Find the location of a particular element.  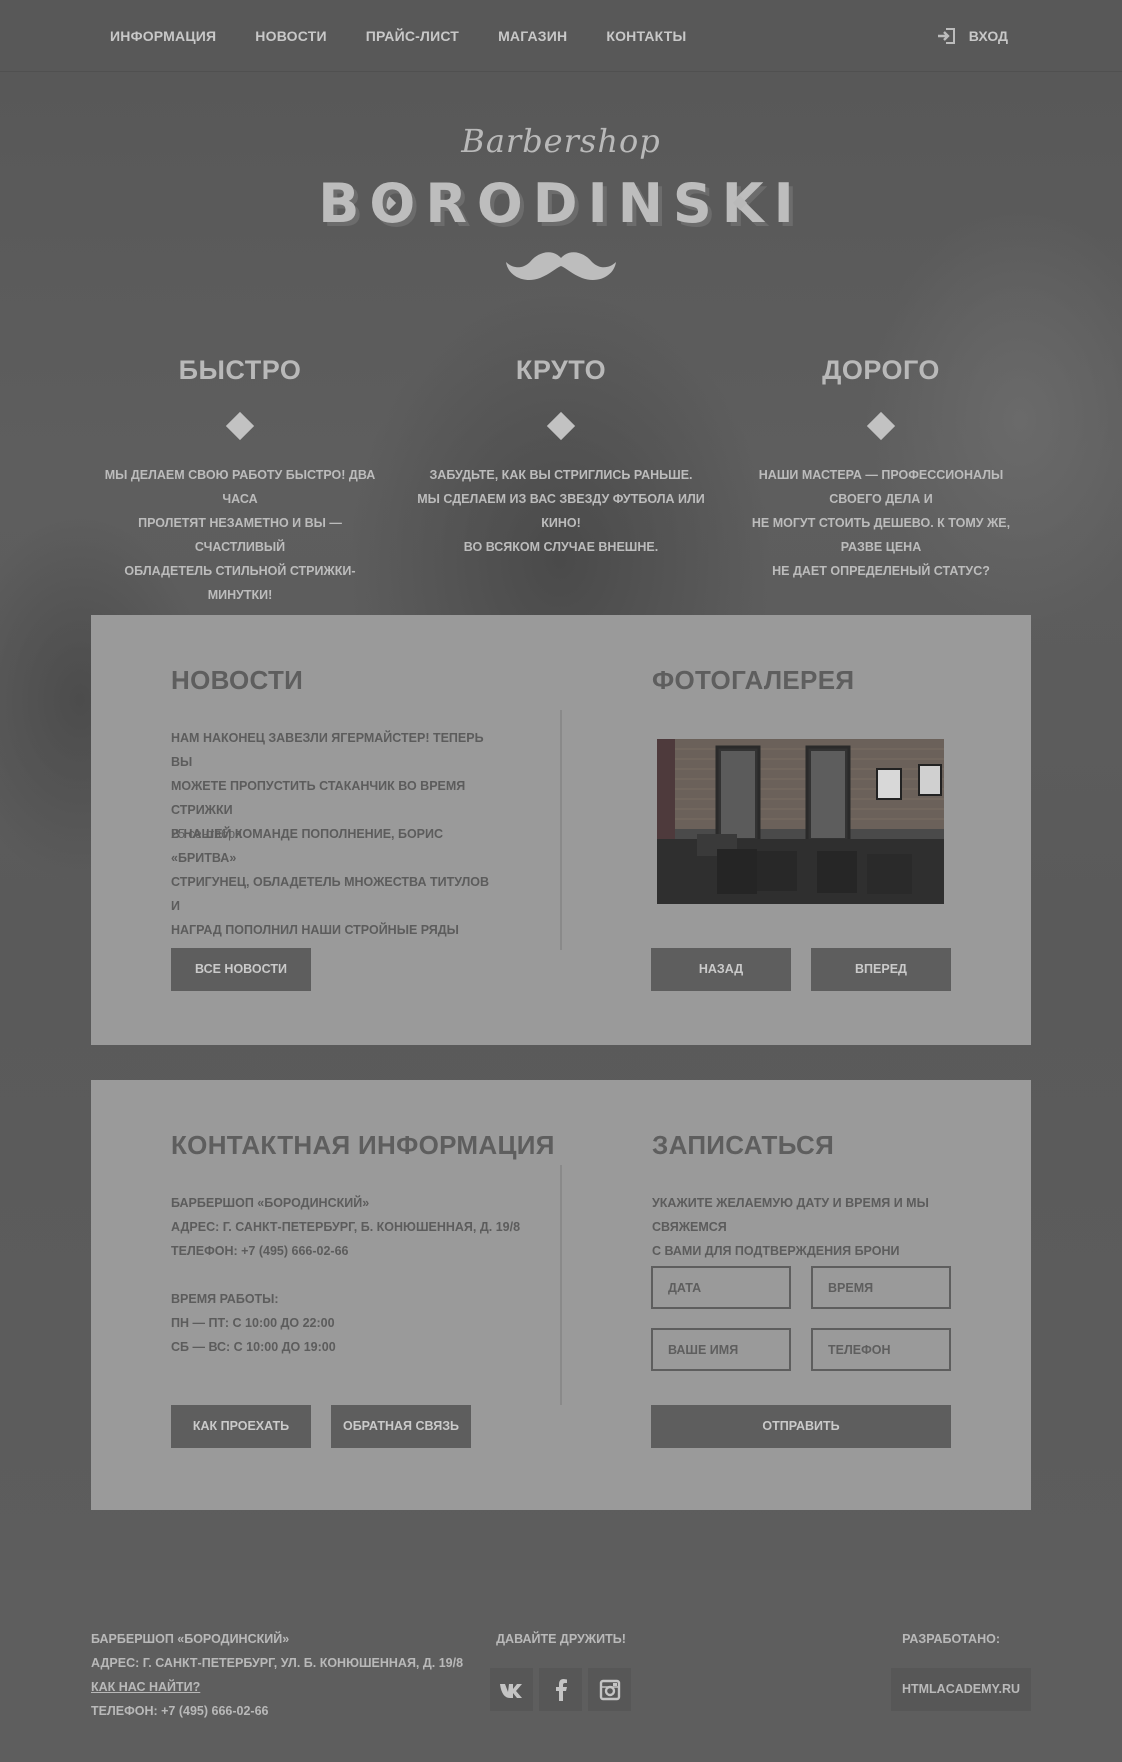

name-field is located at coordinates (721, 1349).